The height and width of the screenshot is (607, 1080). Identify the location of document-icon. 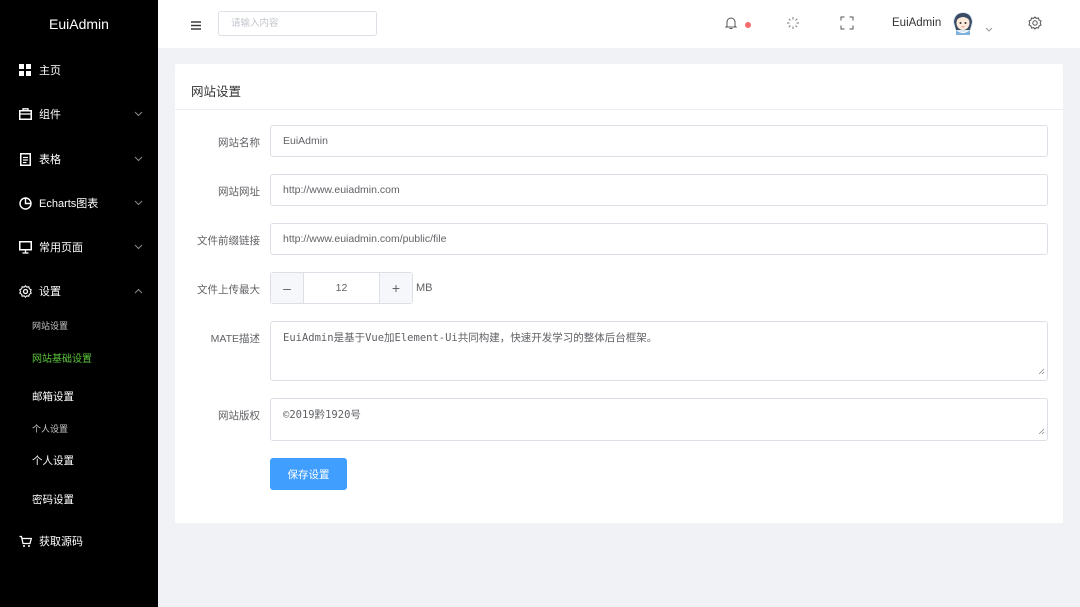
(25, 159).